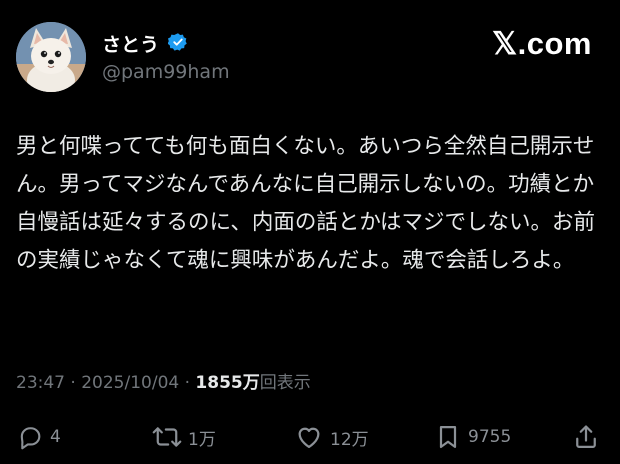 The height and width of the screenshot is (464, 620). I want to click on tweet-date: 2025/10/04, so click(130, 383).